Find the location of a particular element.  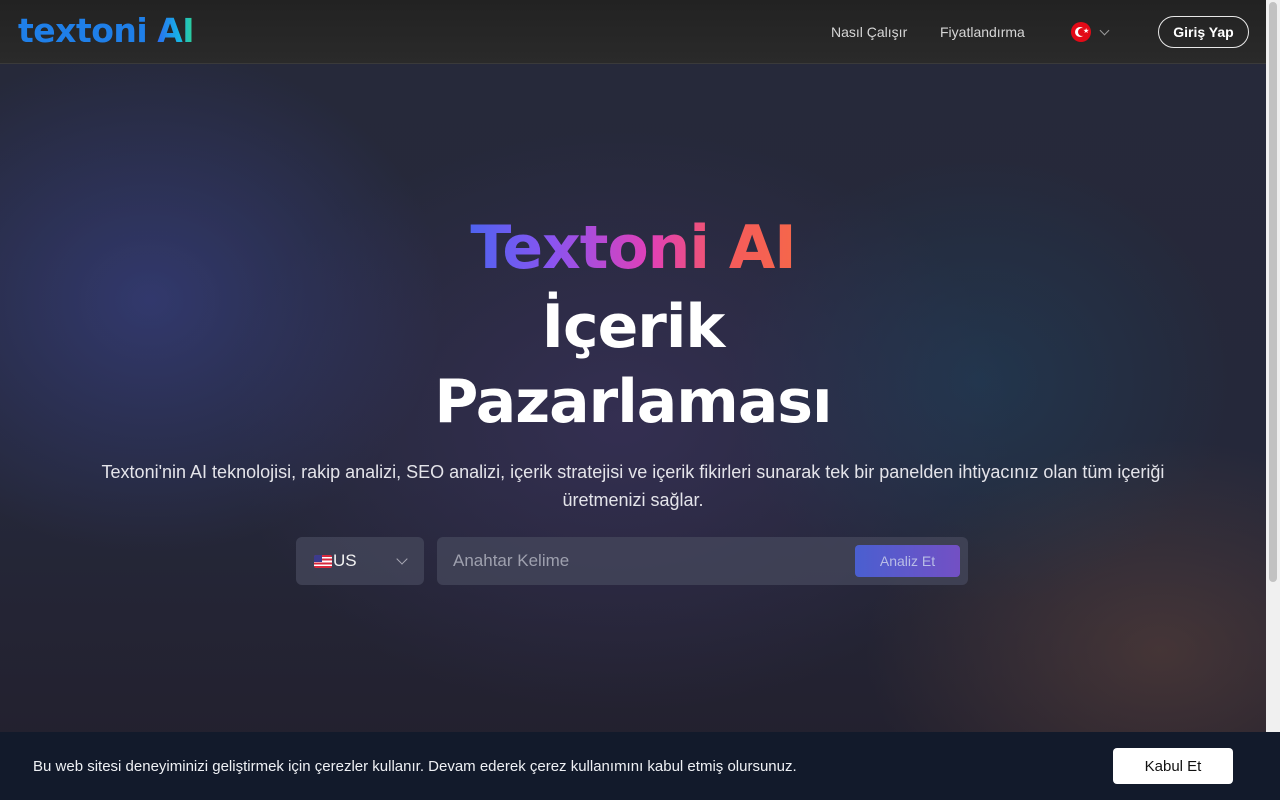

hero-title-line2: İçerik is located at coordinates (633, 327).